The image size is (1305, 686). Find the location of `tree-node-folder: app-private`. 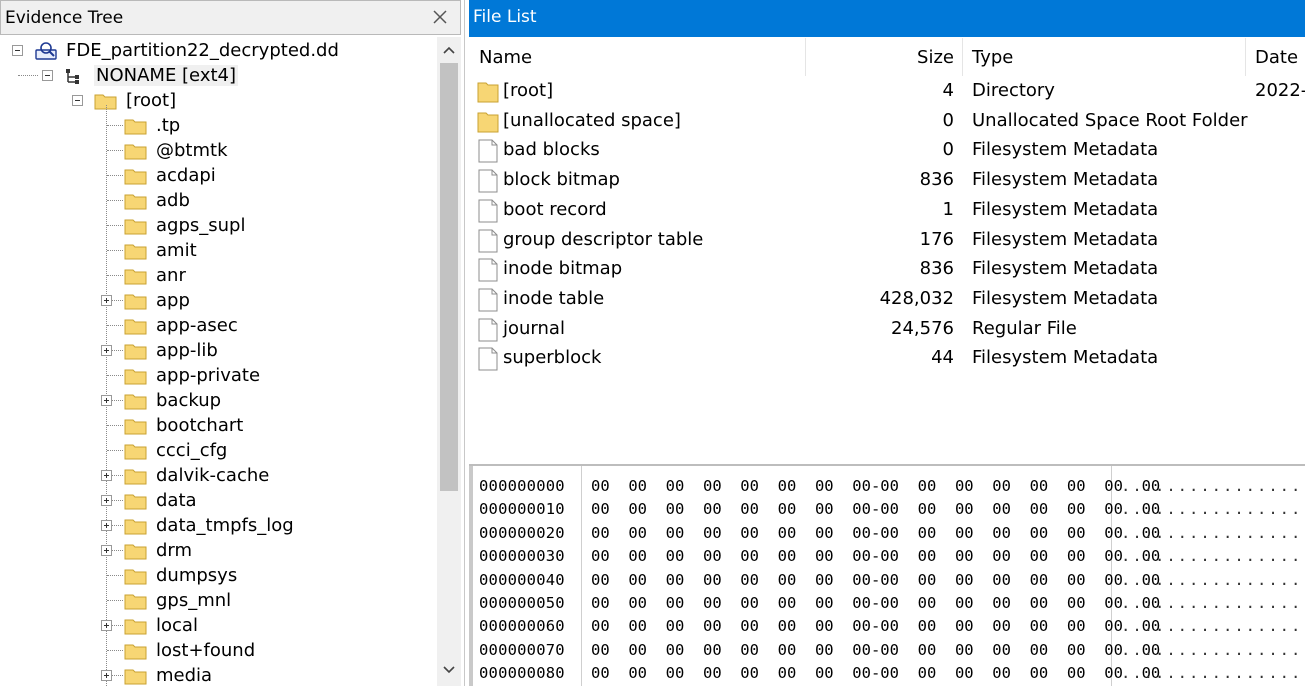

tree-node-folder: app-private is located at coordinates (218, 376).